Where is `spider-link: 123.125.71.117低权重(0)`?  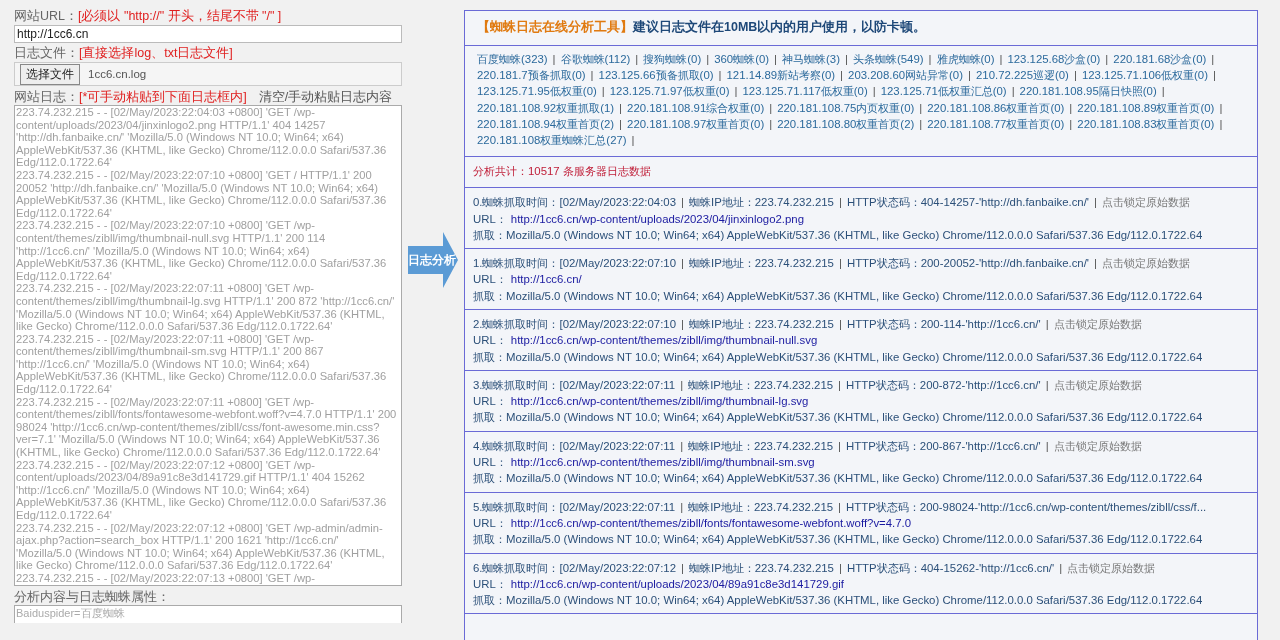
spider-link: 123.125.71.117低权重(0) is located at coordinates (805, 91).